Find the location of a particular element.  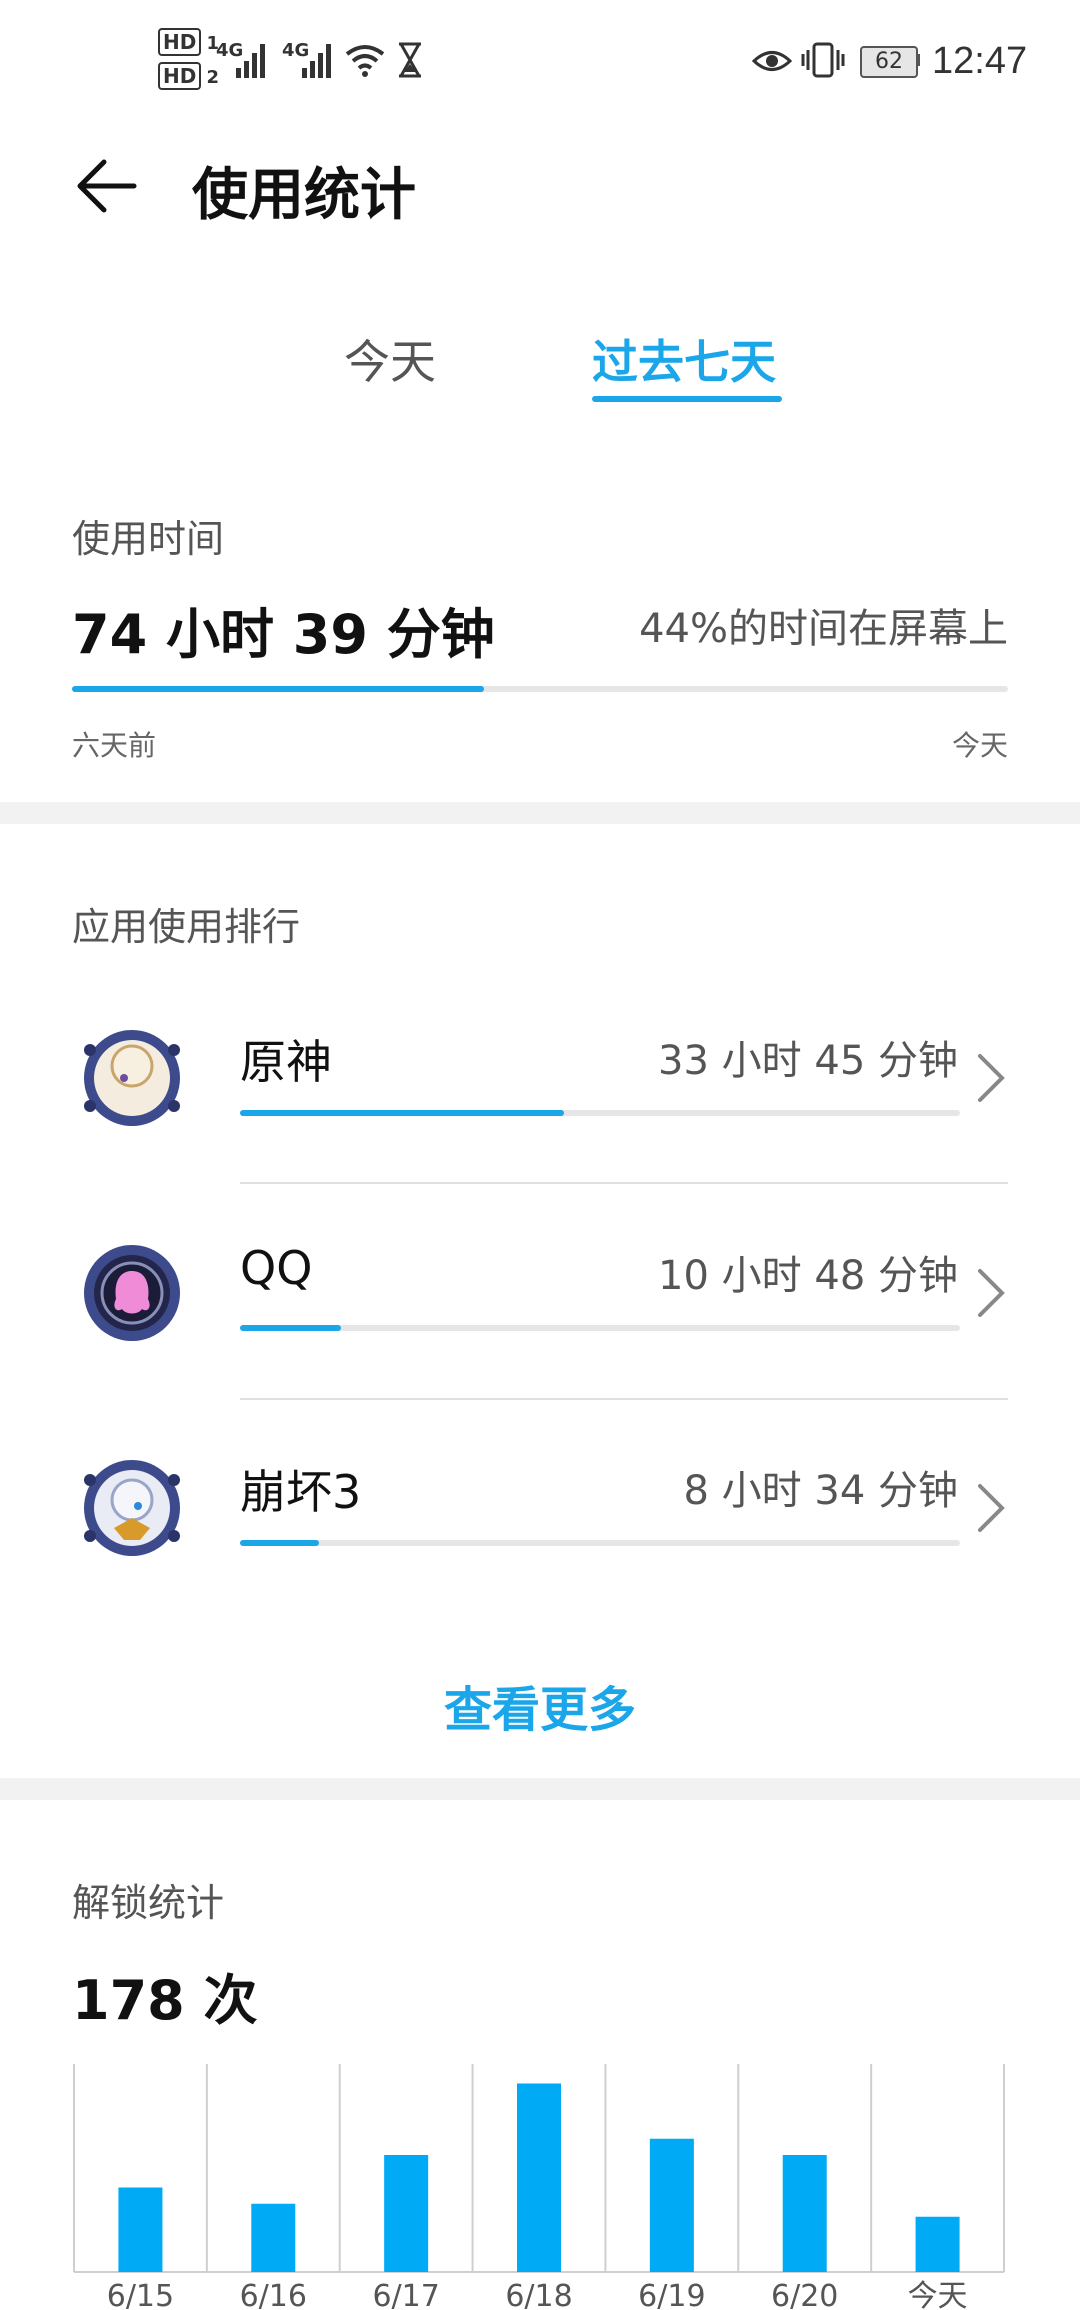

chart-x-tick-label: 6/19 is located at coordinates (671, 2294).